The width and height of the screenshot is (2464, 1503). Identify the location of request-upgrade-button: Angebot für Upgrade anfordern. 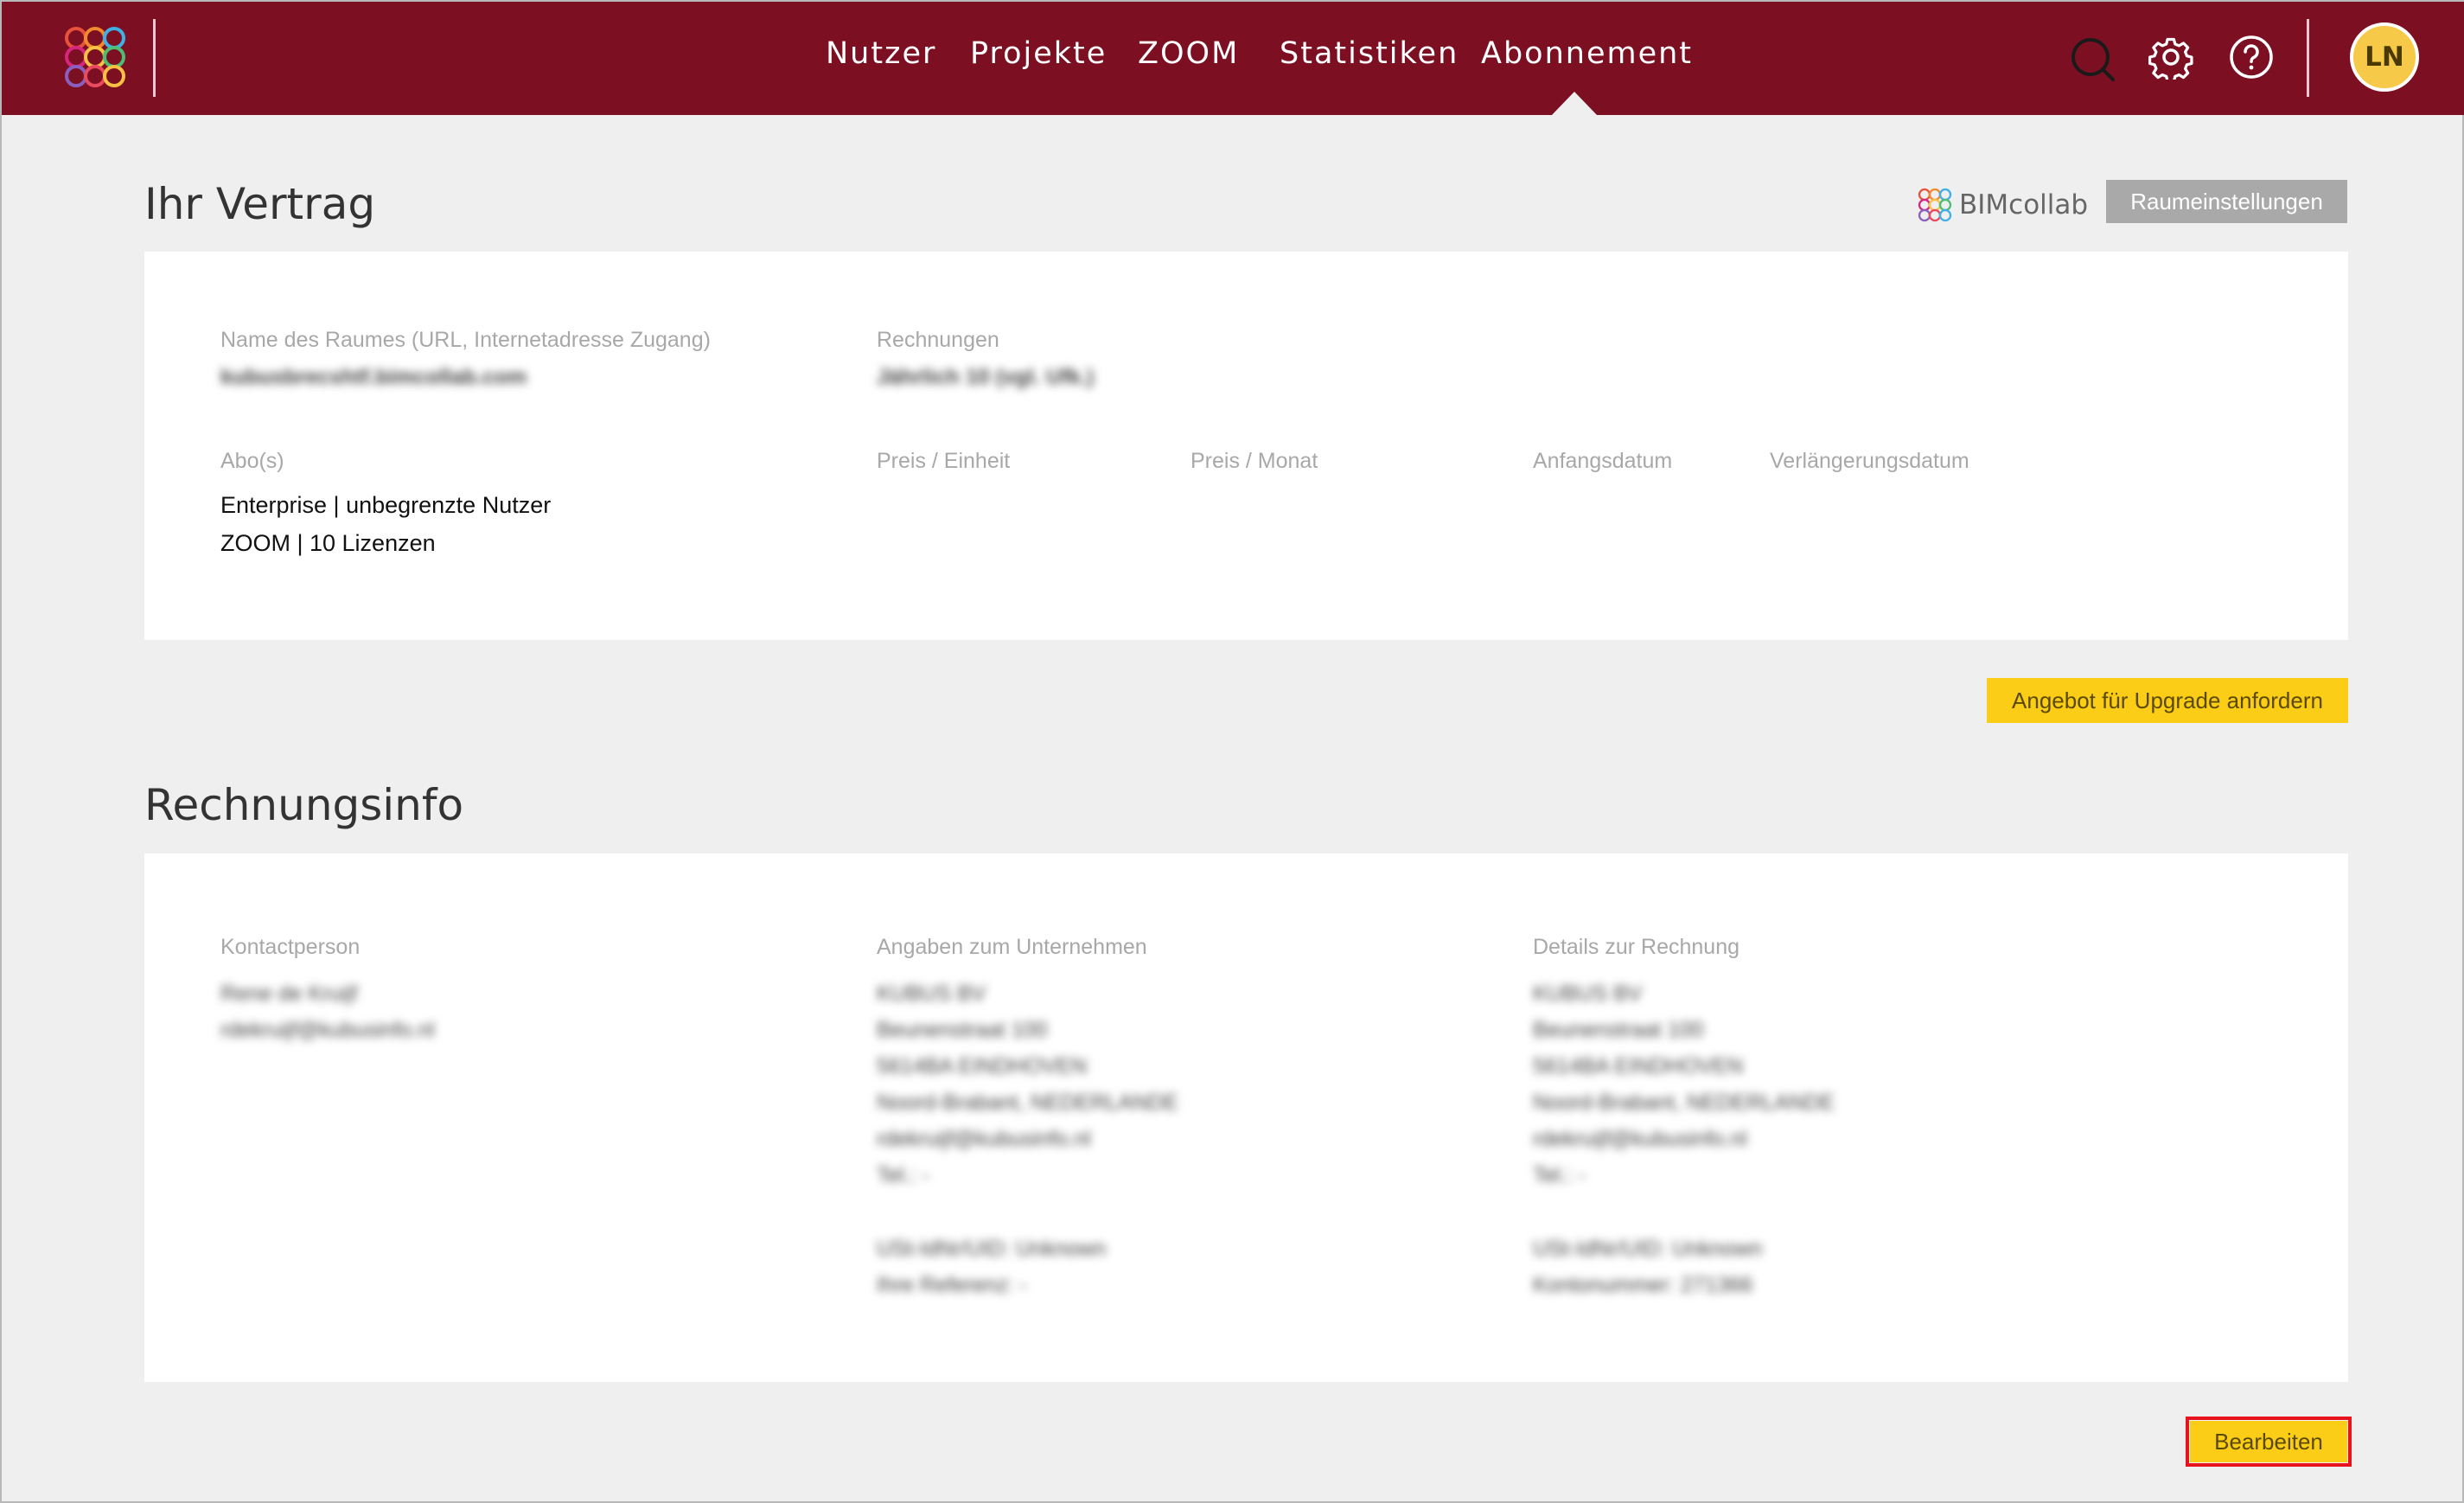
(2167, 700).